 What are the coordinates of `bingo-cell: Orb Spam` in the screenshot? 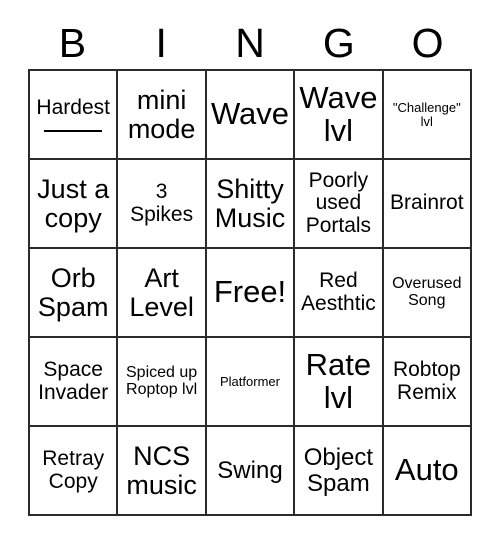 It's located at (74, 293).